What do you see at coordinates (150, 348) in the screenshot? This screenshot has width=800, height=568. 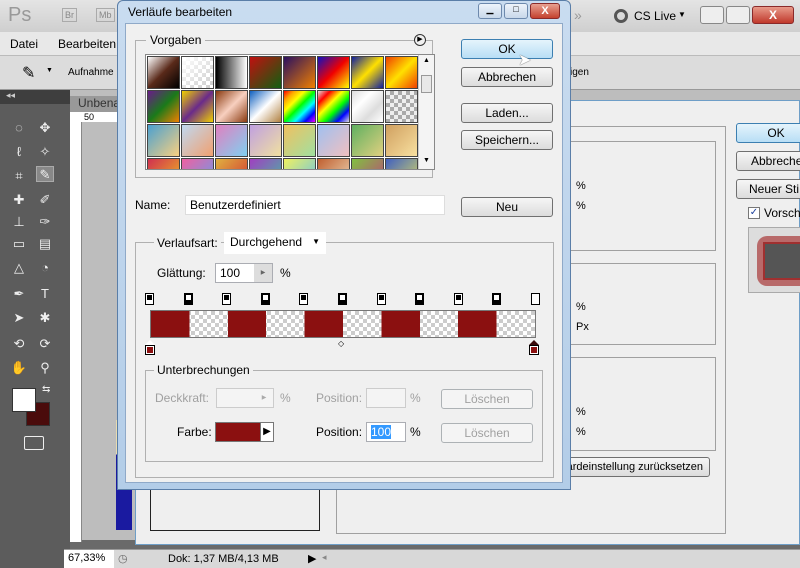 I see `color-stop-start` at bounding box center [150, 348].